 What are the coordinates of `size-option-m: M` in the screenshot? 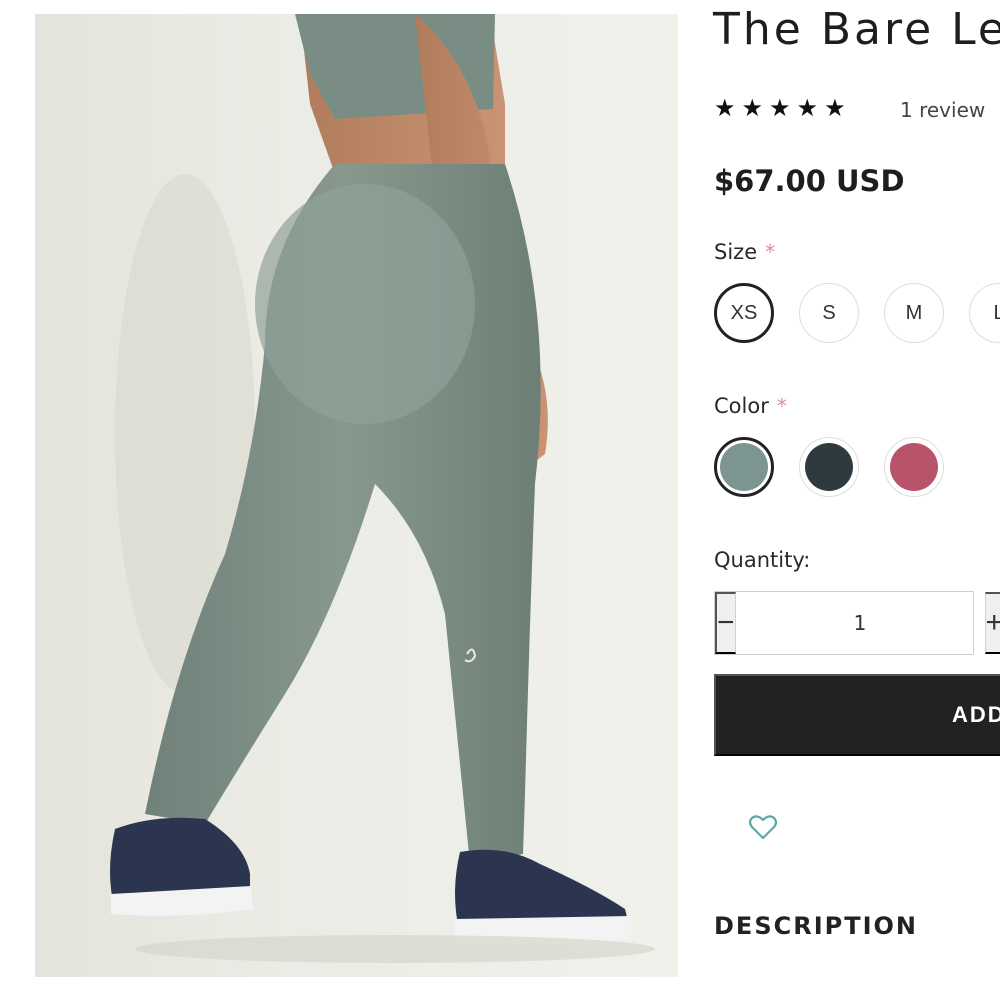 It's located at (914, 313).